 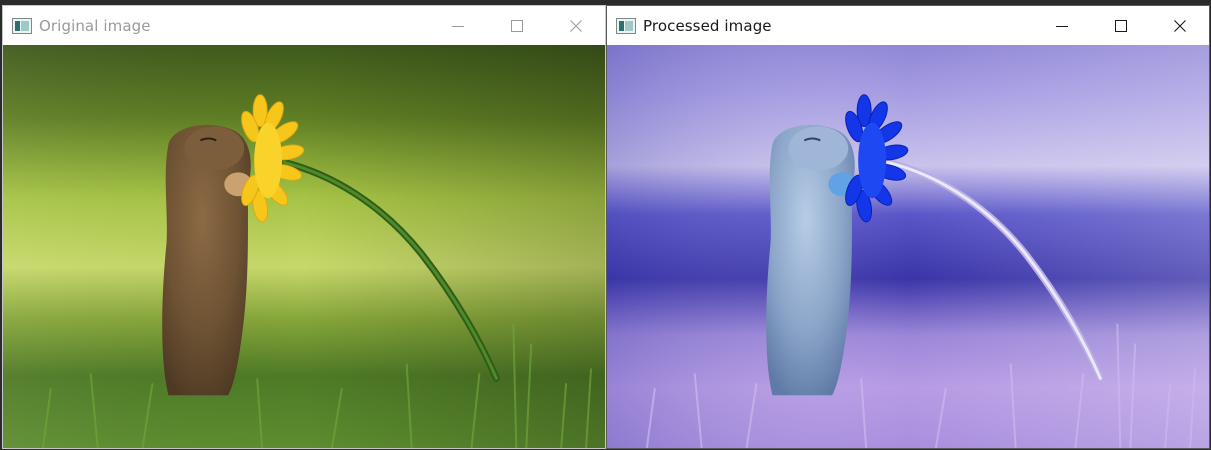 What do you see at coordinates (95, 25) in the screenshot?
I see `window-title: Original image` at bounding box center [95, 25].